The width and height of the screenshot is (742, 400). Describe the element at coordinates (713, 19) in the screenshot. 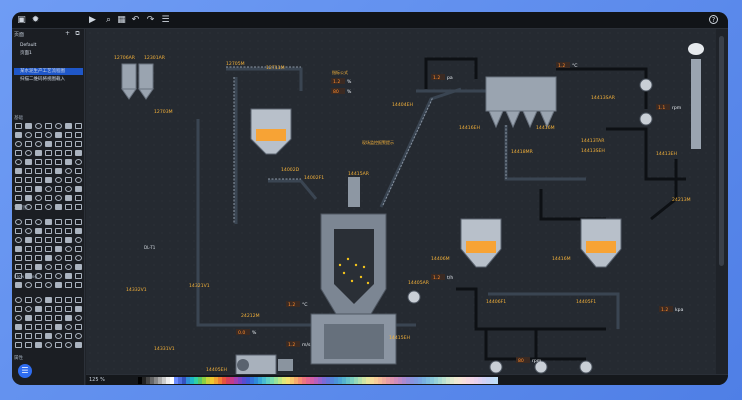

I see `help-icon: ?` at that location.